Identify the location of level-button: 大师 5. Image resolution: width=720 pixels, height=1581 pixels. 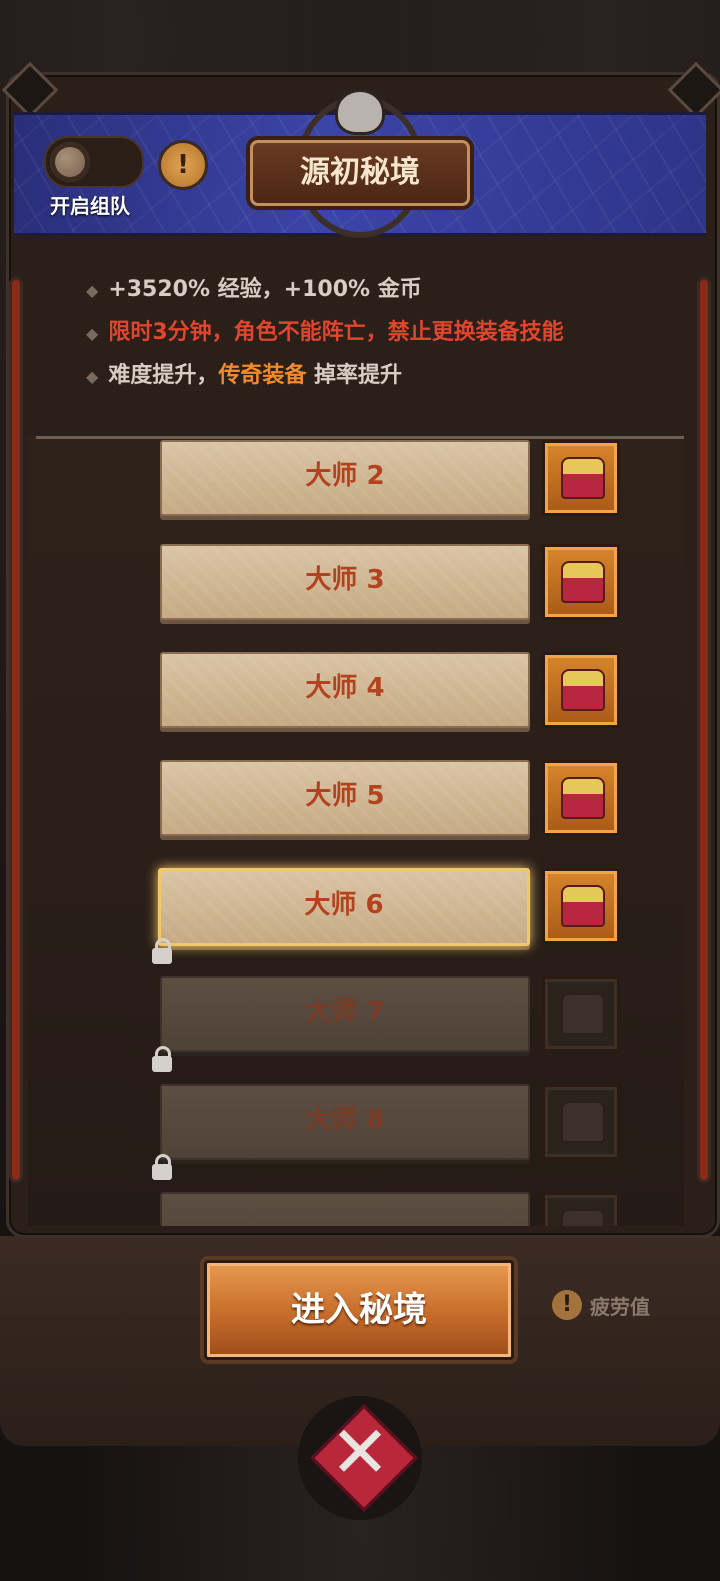
(345, 798).